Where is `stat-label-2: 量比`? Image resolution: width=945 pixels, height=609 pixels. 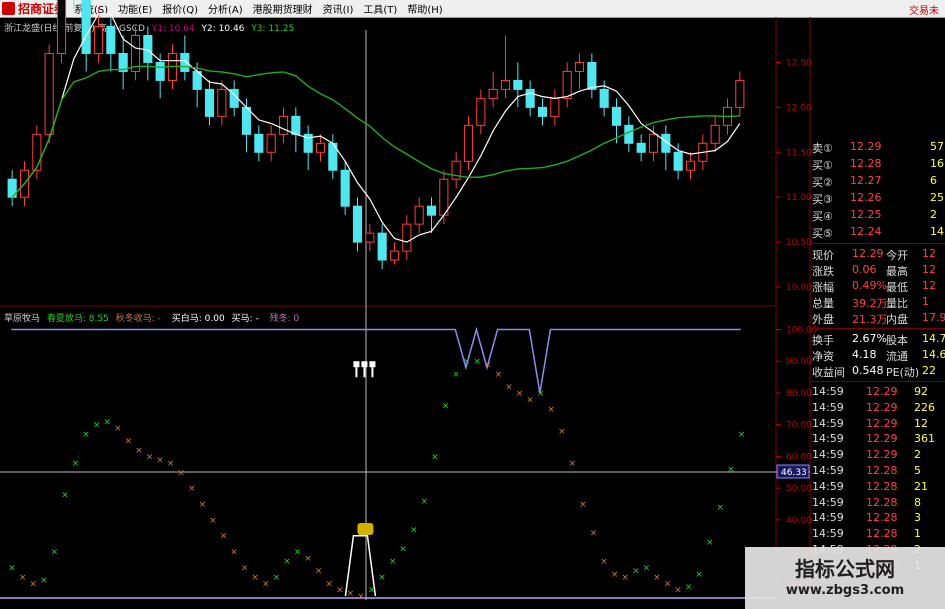 stat-label-2: 量比 is located at coordinates (897, 303).